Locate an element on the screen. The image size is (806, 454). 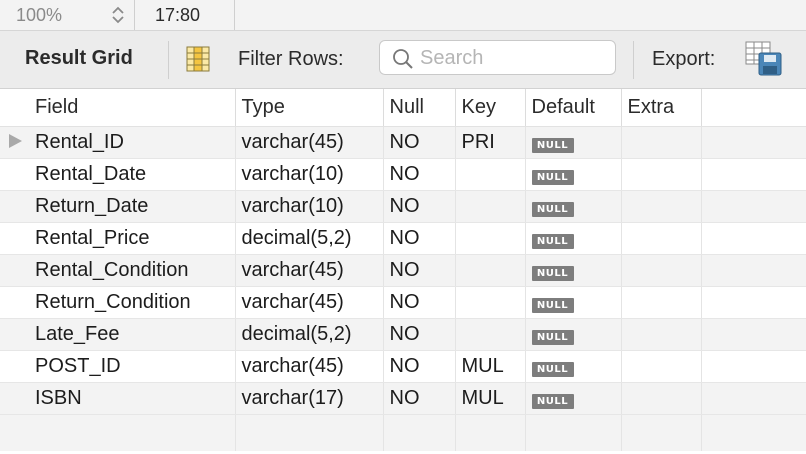
table-row: Return_Condition varchar(45) NO NULL is located at coordinates (403, 302).